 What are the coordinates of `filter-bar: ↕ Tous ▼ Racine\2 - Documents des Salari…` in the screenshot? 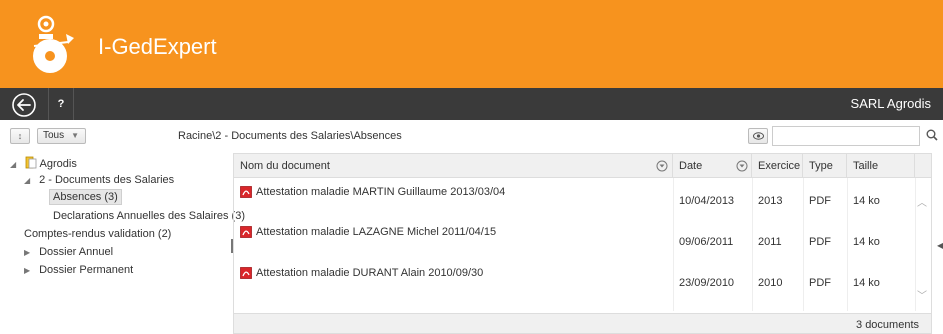 It's located at (471, 135).